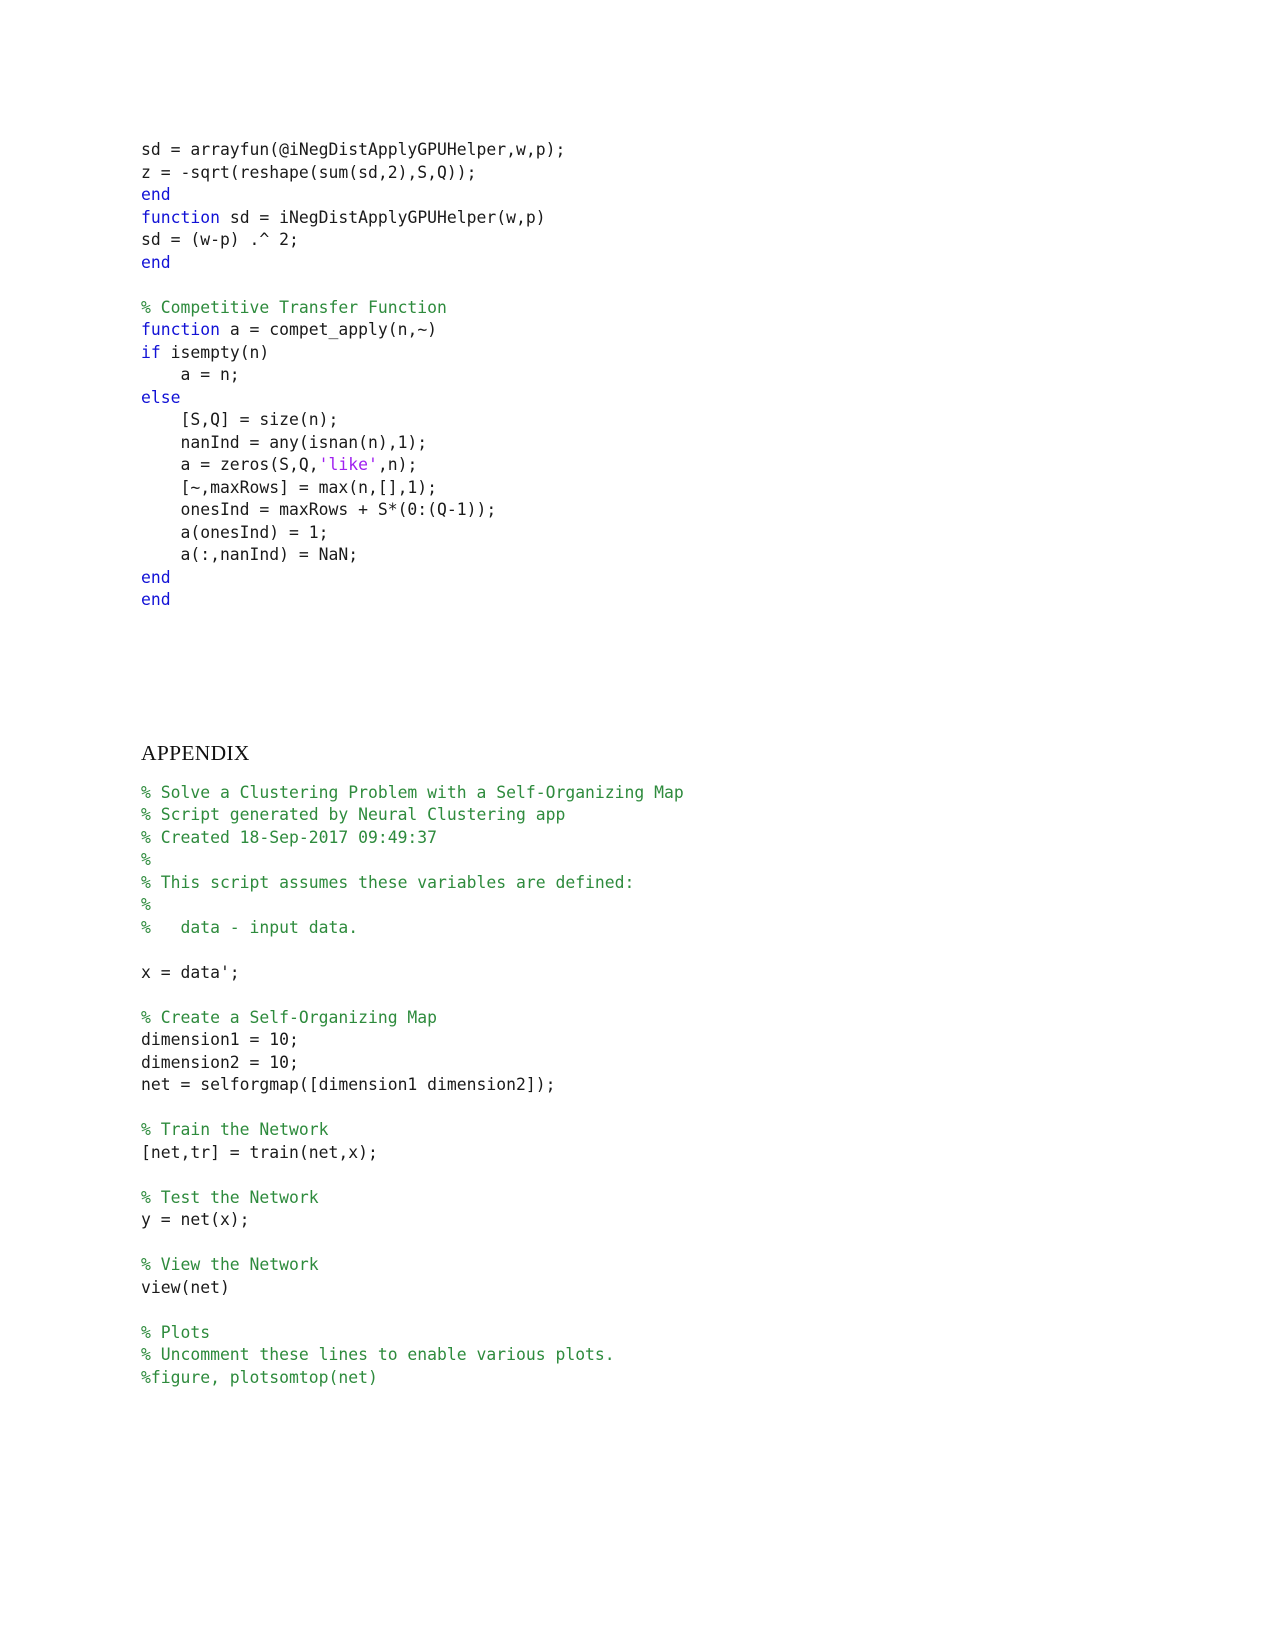 This screenshot has height=1651, width=1275. I want to click on code-token-kw: else, so click(161, 397).